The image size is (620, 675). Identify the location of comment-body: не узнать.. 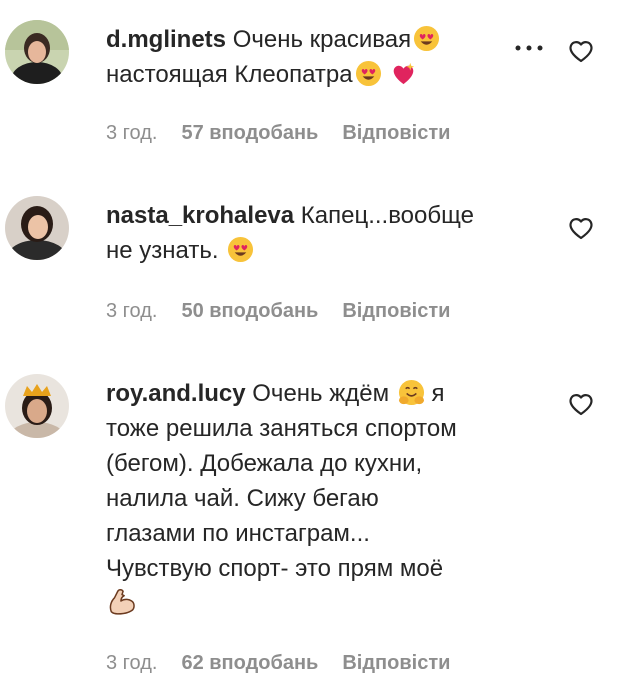
(162, 250).